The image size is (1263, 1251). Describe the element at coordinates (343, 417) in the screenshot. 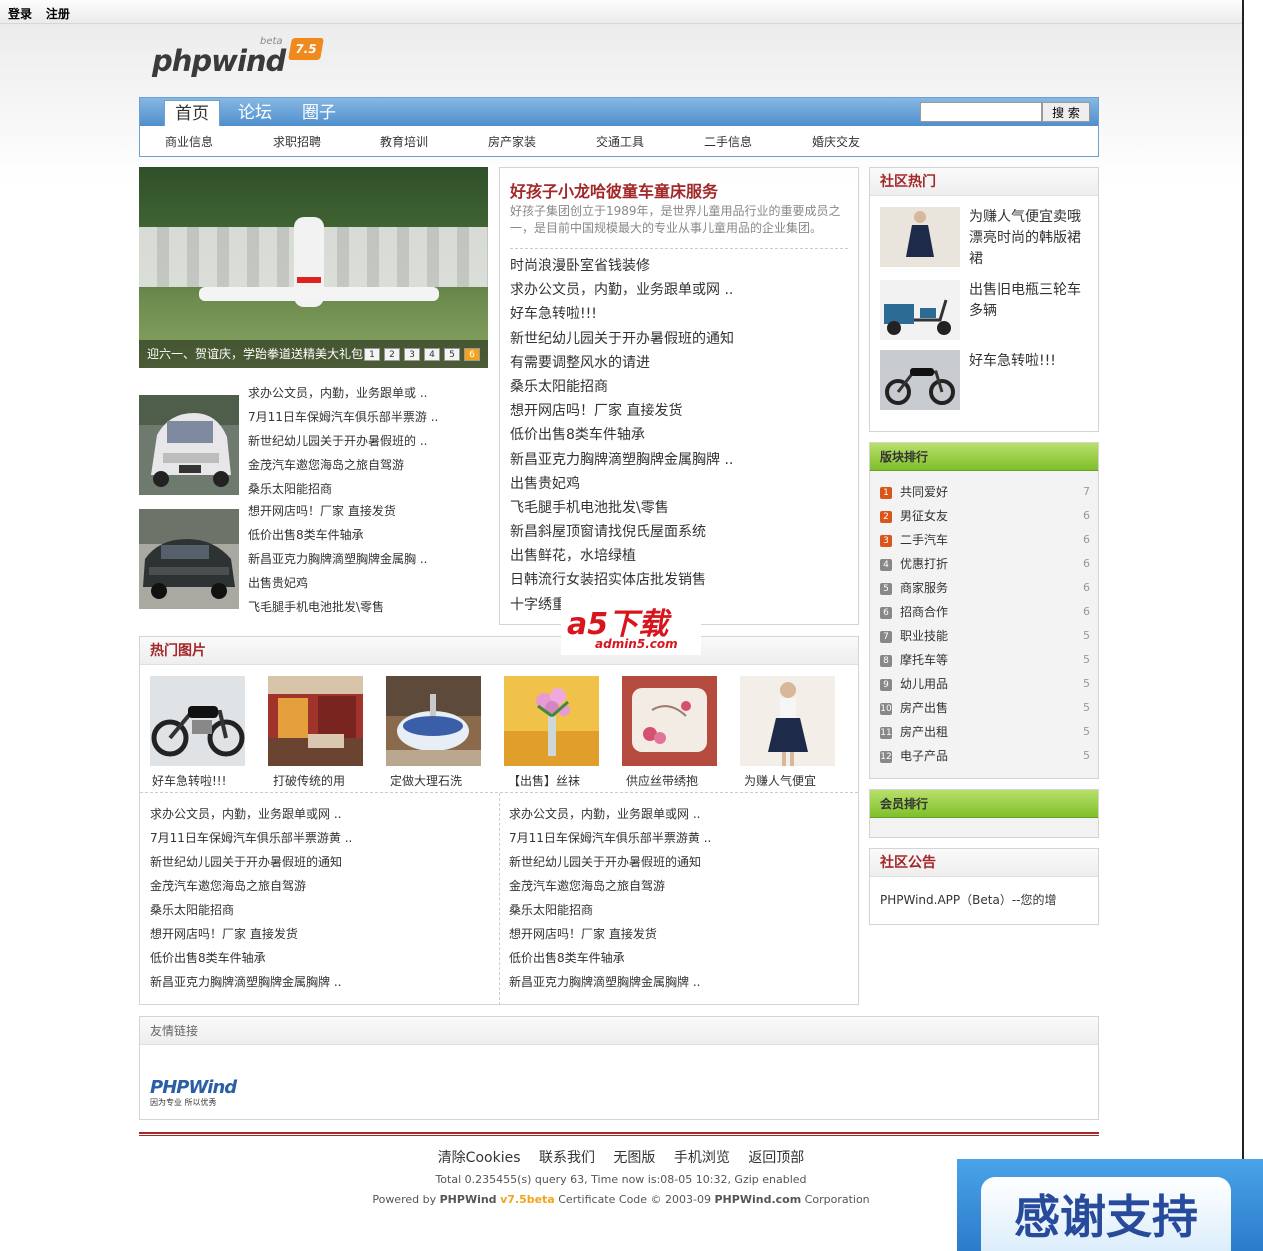

I see `list-item: 7月11日车保姆汽车俱乐部半票游 ..` at that location.